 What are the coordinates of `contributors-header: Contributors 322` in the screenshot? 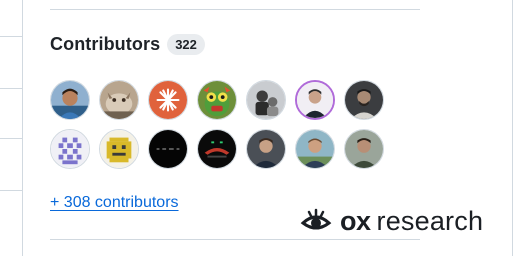 It's located at (127, 44).